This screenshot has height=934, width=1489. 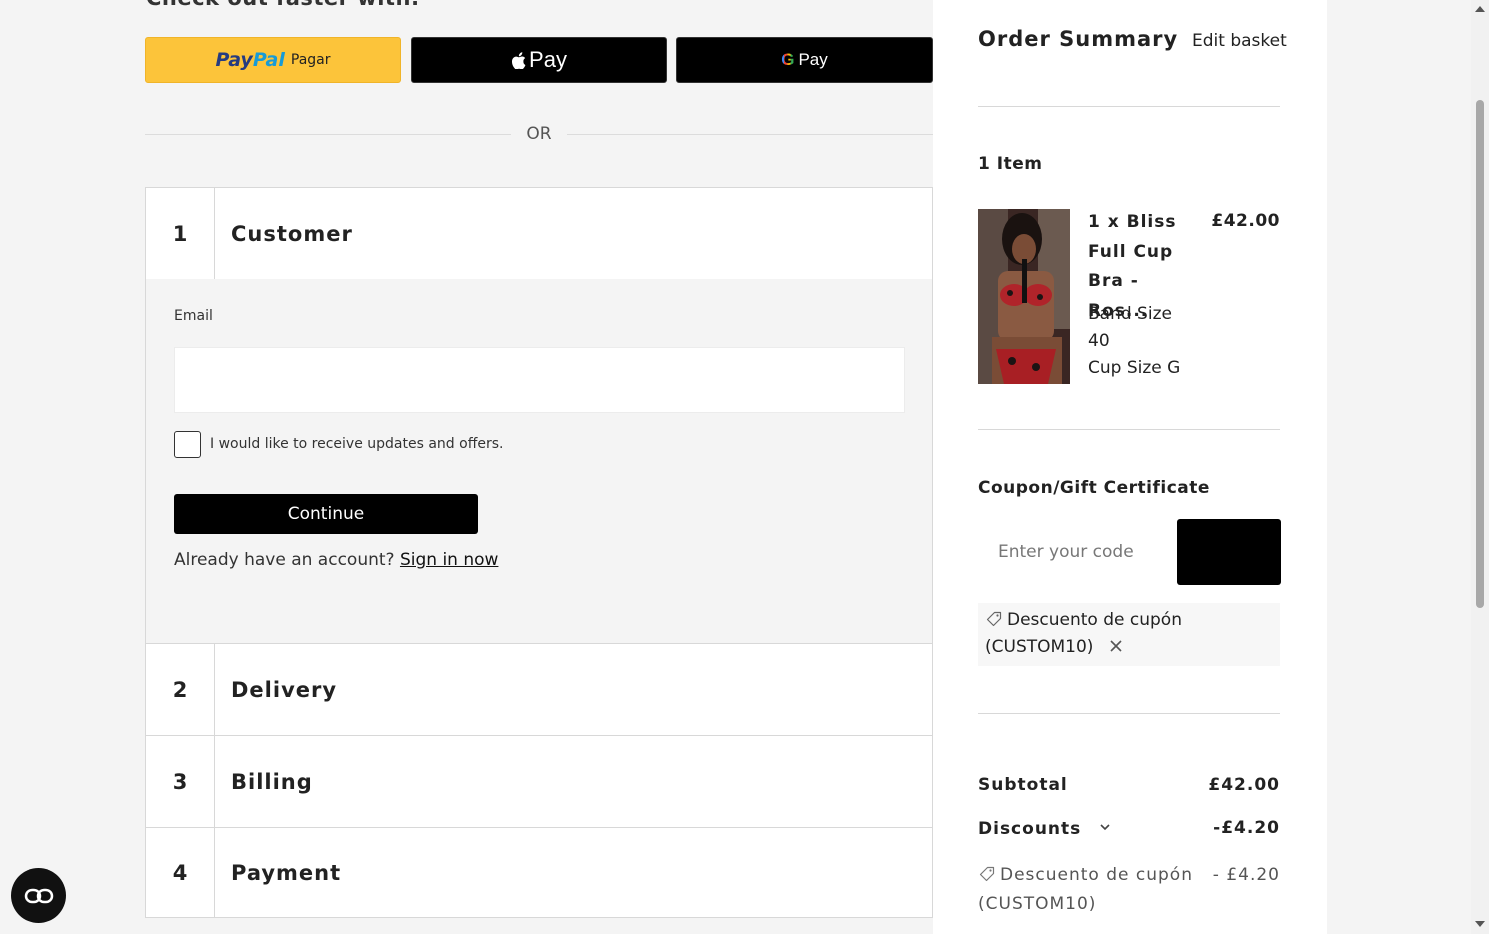 What do you see at coordinates (284, 560) in the screenshot?
I see `account-prompt-text: Already have an account?` at bounding box center [284, 560].